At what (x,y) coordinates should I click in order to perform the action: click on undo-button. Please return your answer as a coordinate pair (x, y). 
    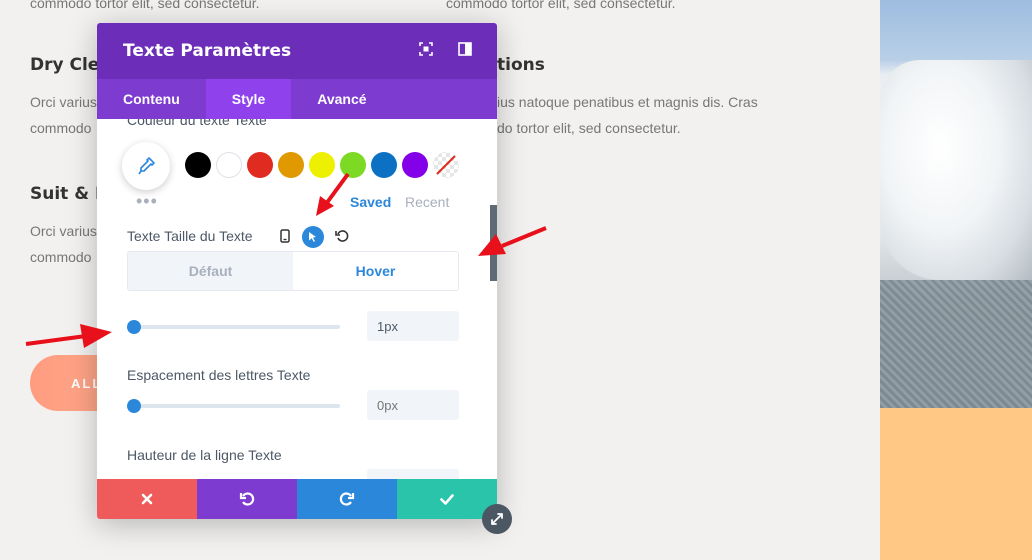
    Looking at the image, I should click on (247, 499).